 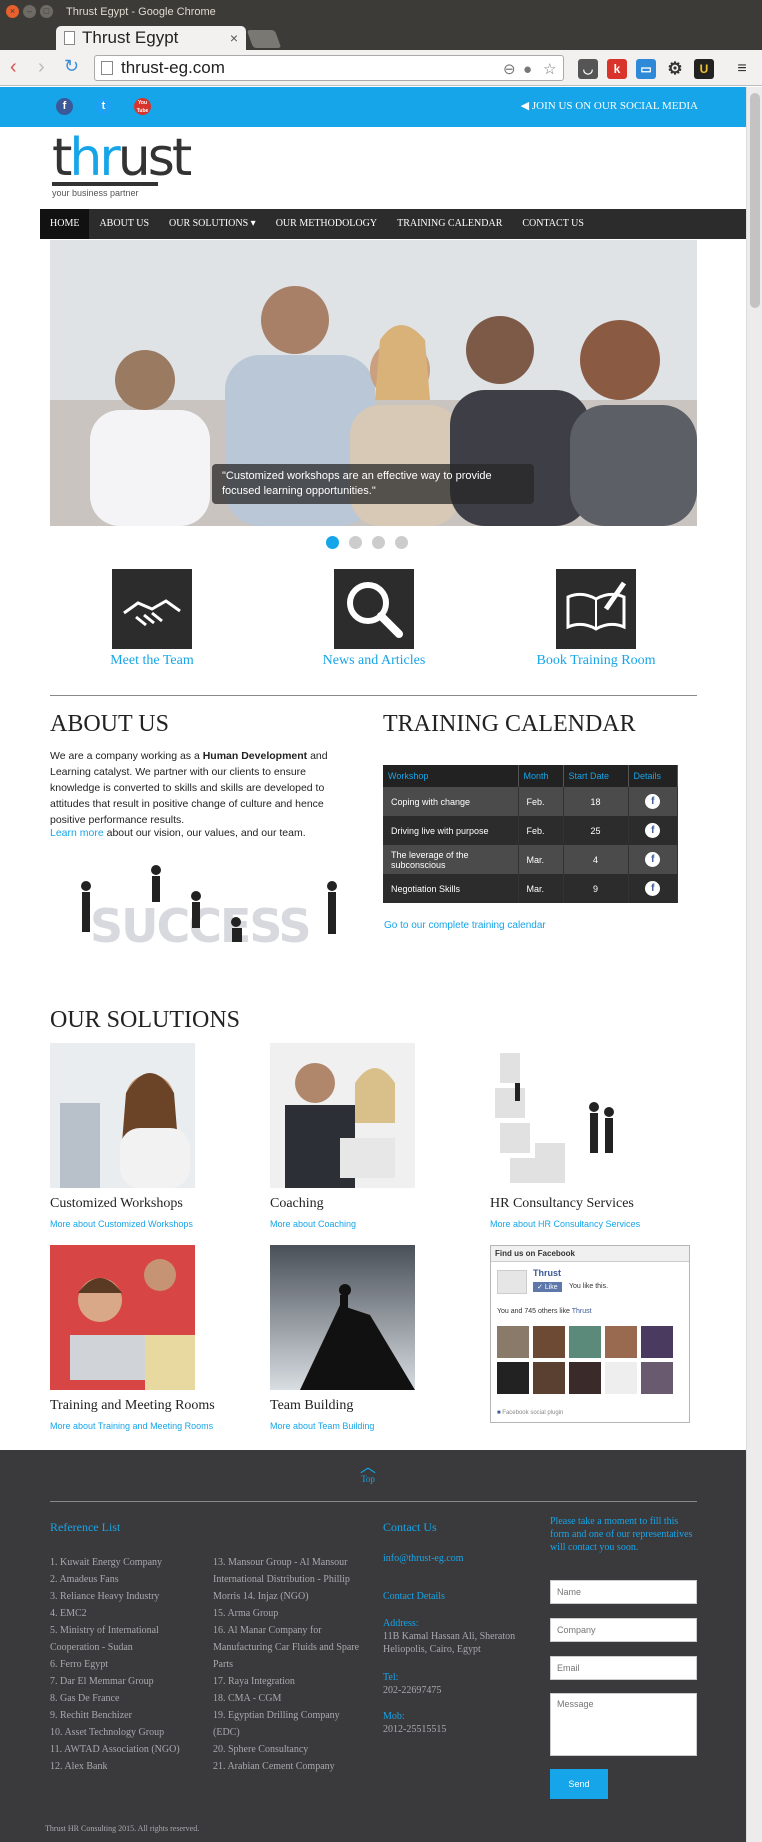 I want to click on send-button: Send, so click(x=579, y=1784).